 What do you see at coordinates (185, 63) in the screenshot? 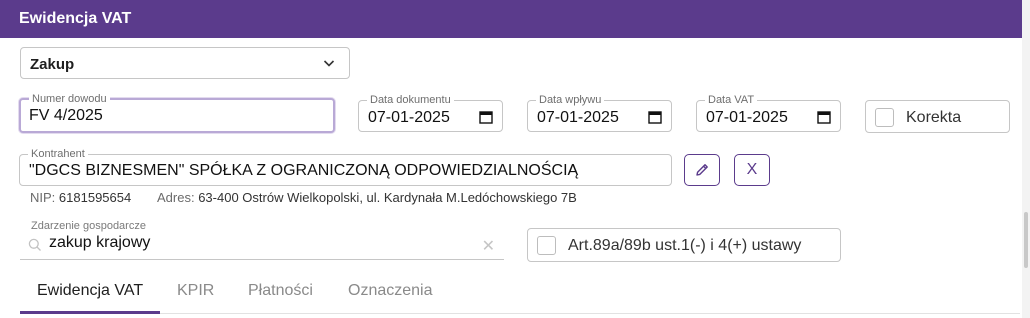
I see `document-type-select: Zakup` at bounding box center [185, 63].